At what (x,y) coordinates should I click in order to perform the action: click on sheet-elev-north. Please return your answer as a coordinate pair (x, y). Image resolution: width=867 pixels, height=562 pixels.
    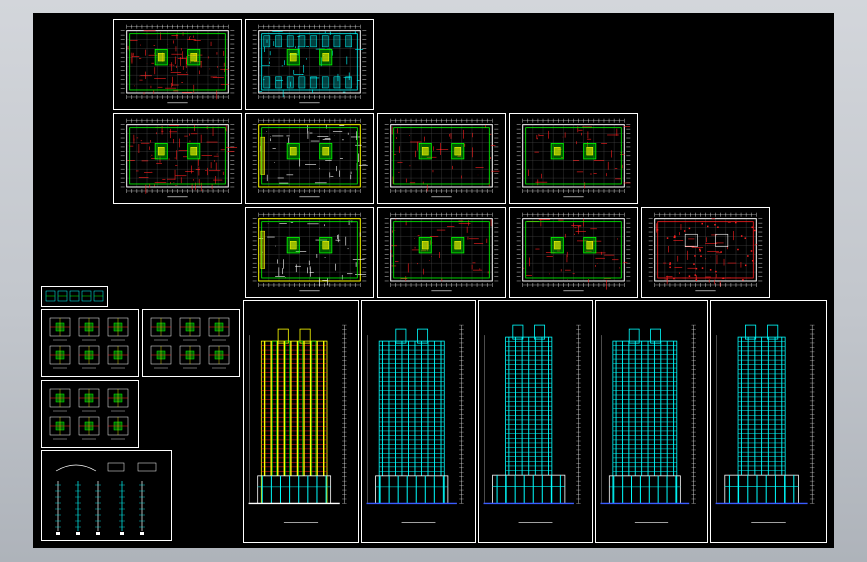
    Looking at the image, I should click on (418, 421).